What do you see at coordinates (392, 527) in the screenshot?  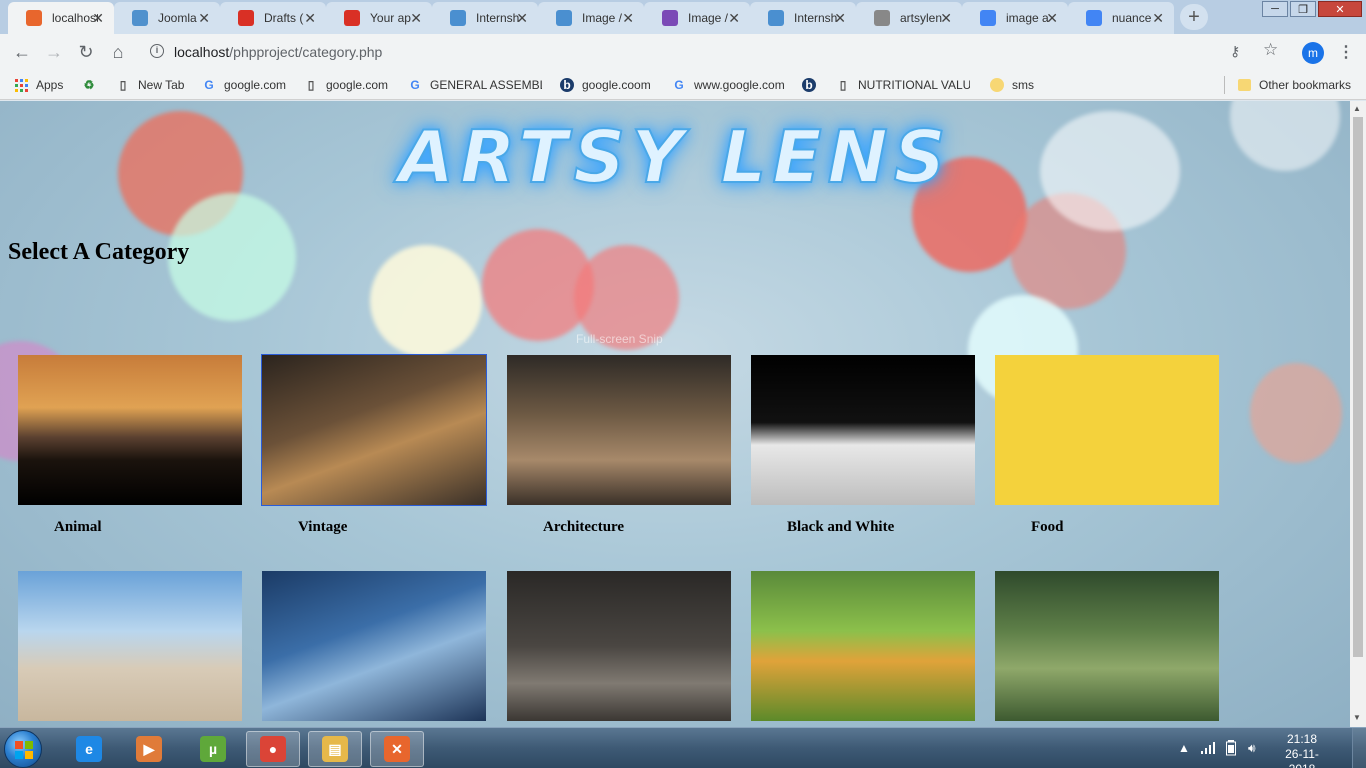 I see `category-label: Vintage` at bounding box center [392, 527].